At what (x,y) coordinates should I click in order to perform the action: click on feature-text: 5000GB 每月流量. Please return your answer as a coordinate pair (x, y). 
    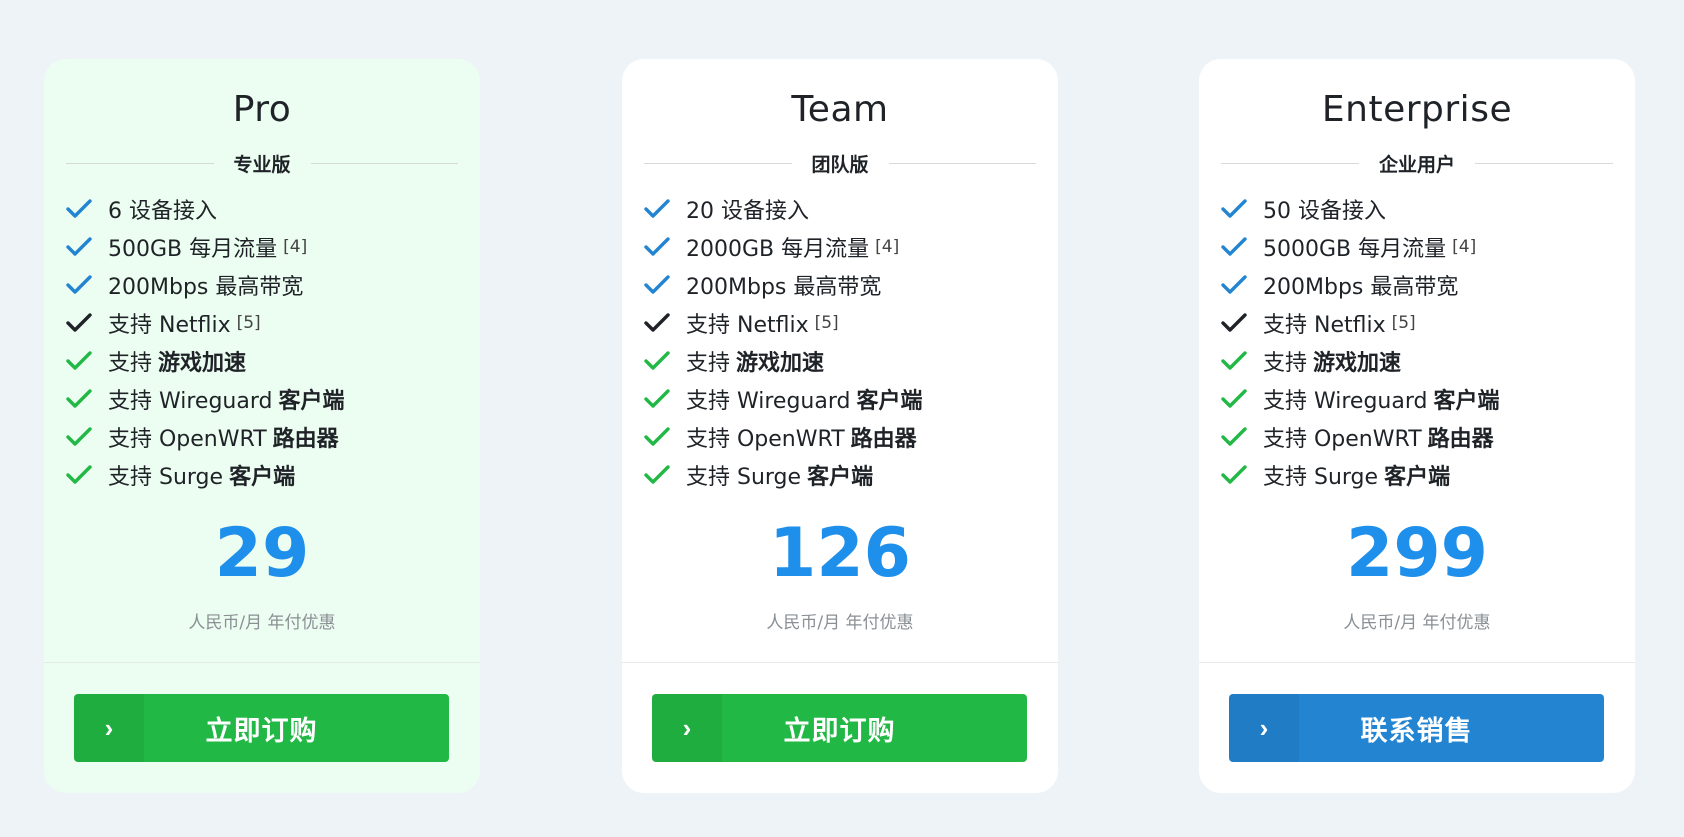
    Looking at the image, I should click on (1355, 249).